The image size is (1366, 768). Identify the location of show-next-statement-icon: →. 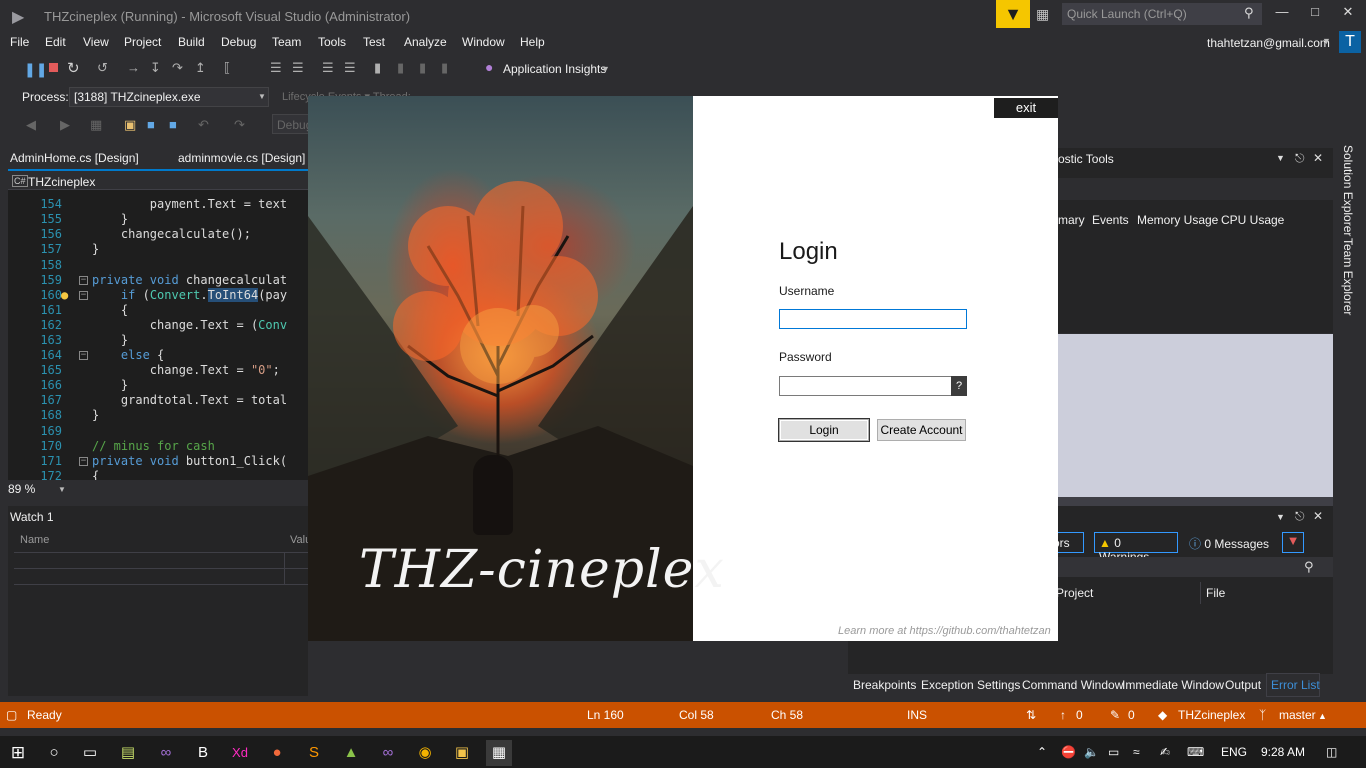
(133, 67).